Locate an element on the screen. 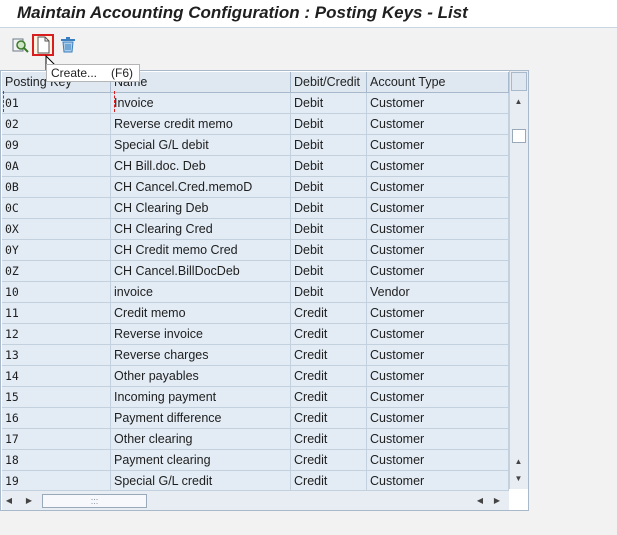 The image size is (617, 535). table-row: 18 Payment clearing Credit Customer is located at coordinates (255, 460).